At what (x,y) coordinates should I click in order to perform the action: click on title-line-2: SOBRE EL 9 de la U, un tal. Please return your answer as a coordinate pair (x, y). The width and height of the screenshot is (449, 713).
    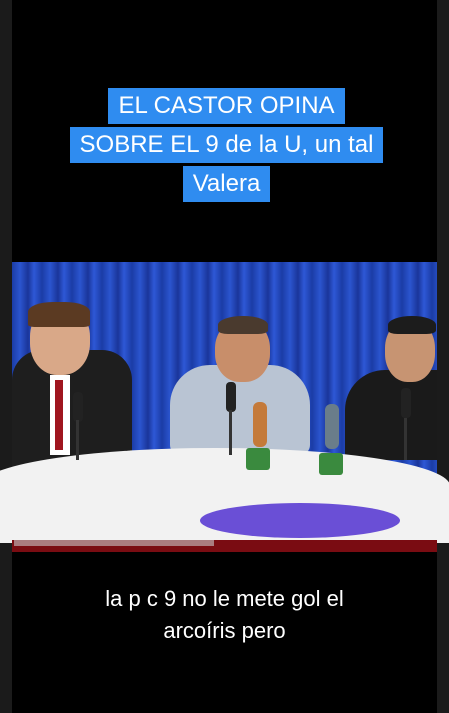
    Looking at the image, I should click on (226, 145).